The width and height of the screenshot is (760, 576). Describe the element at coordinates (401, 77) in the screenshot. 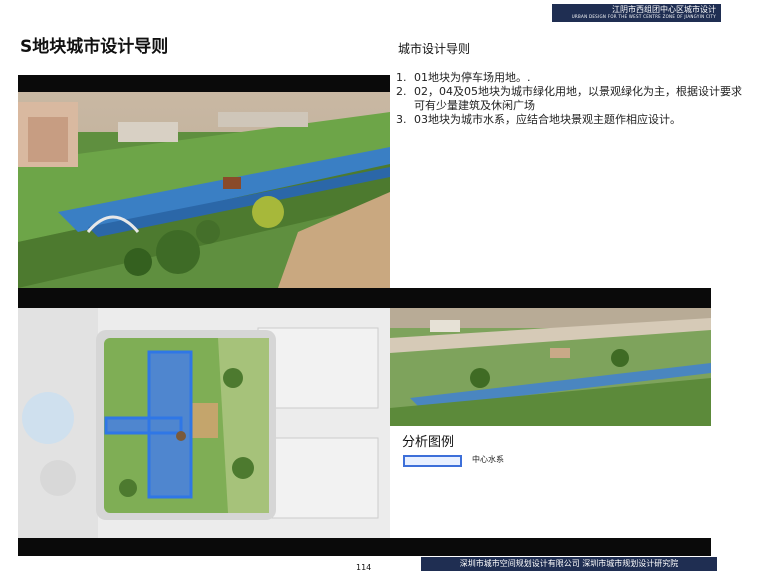

I see `guideline-number: 1.` at that location.